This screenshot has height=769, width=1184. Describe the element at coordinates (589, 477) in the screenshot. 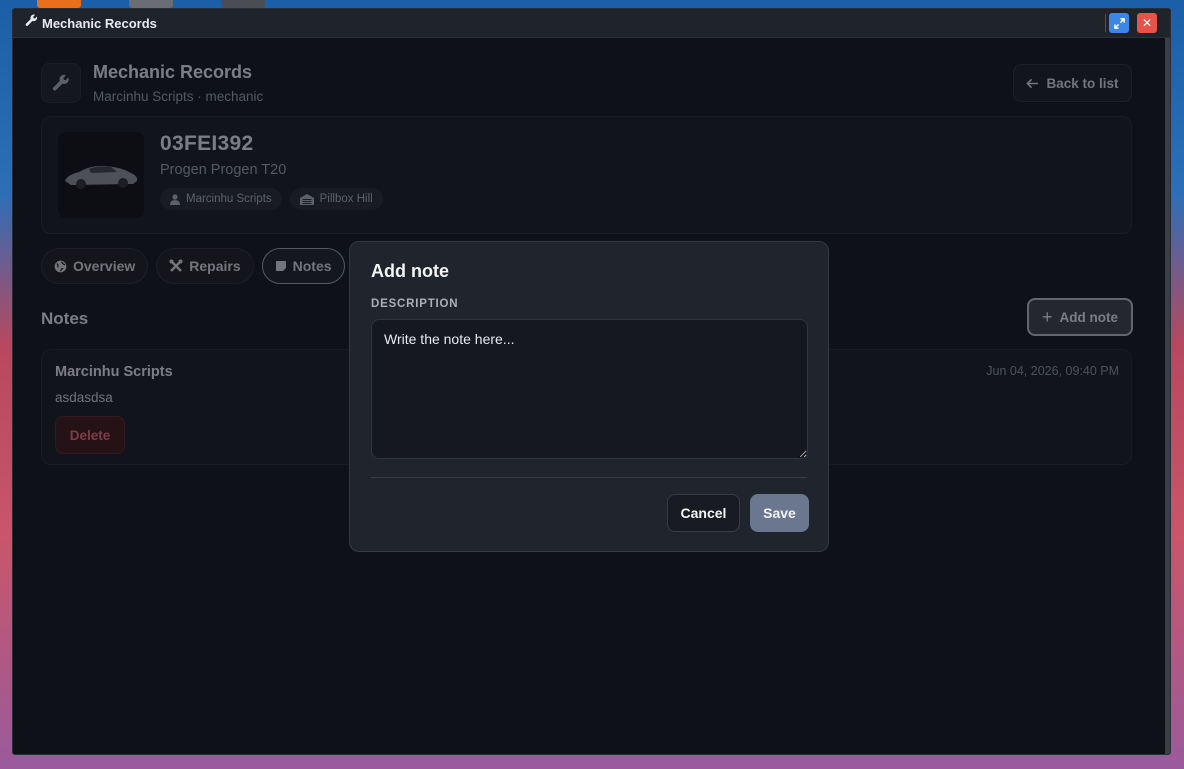

I see `modal-divider` at that location.